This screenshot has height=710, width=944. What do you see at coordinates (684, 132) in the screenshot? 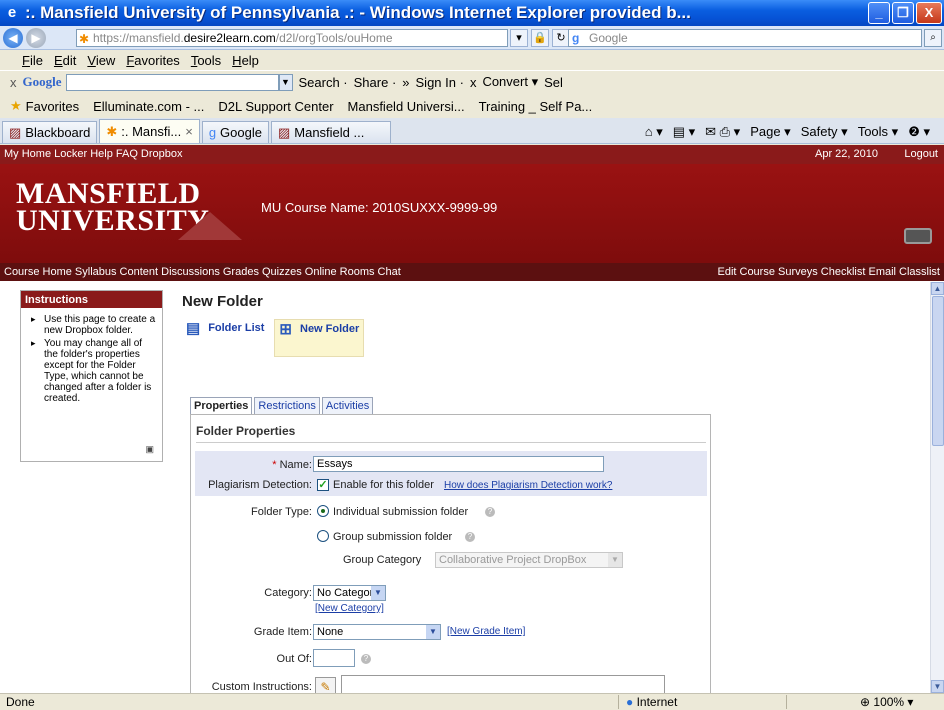
I see `feeds-icon: ▤ ▾` at bounding box center [684, 132].